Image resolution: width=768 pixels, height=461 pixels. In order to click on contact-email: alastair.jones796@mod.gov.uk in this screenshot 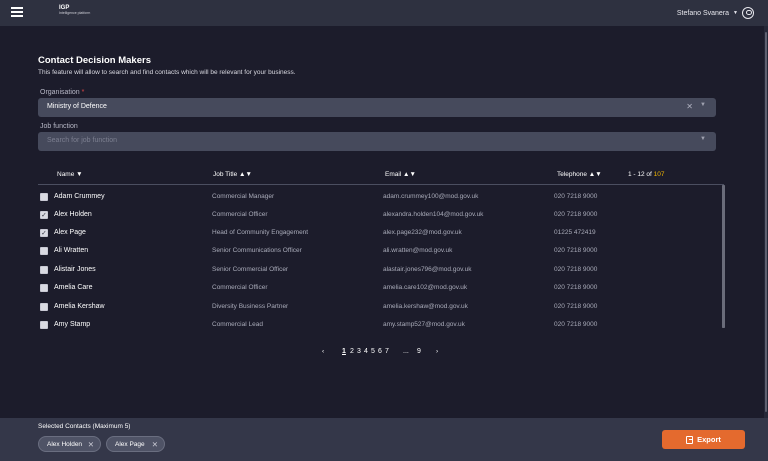, I will do `click(427, 269)`.